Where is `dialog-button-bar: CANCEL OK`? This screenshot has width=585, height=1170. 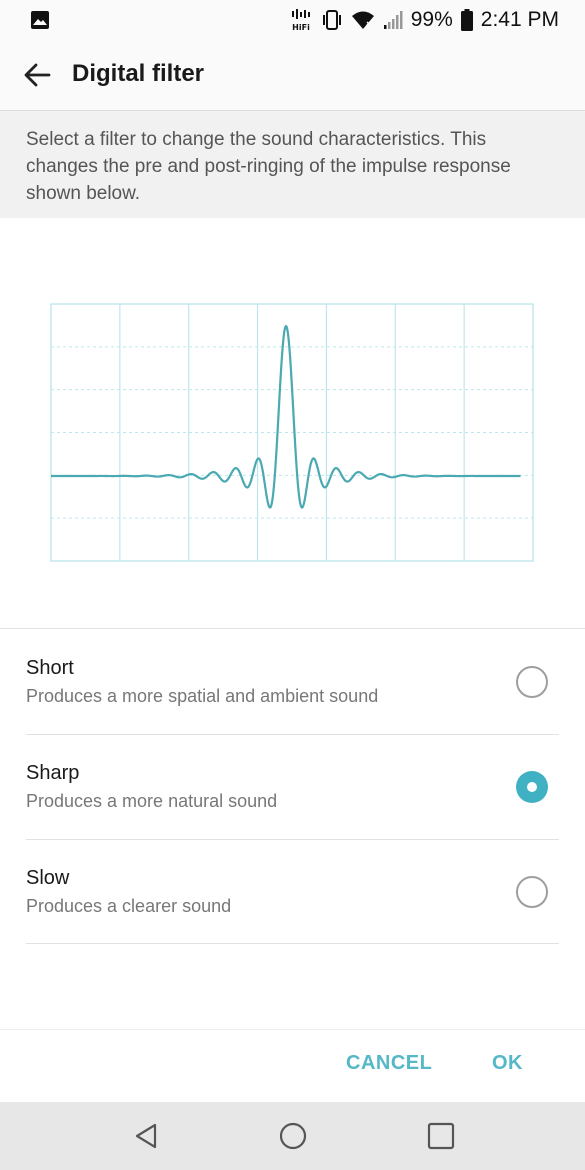 dialog-button-bar: CANCEL OK is located at coordinates (292, 1066).